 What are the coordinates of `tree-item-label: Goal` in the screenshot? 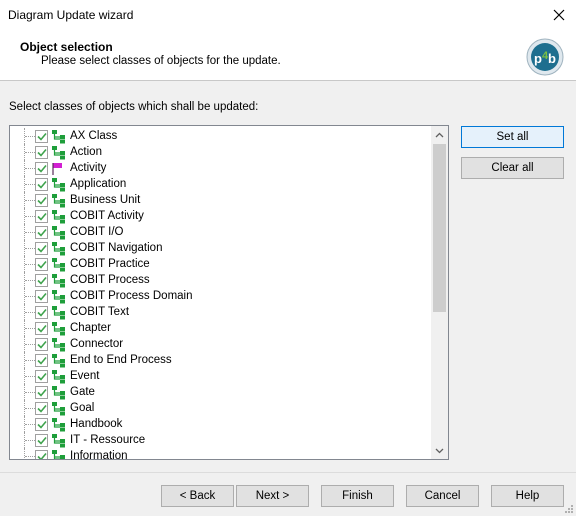 It's located at (82, 408).